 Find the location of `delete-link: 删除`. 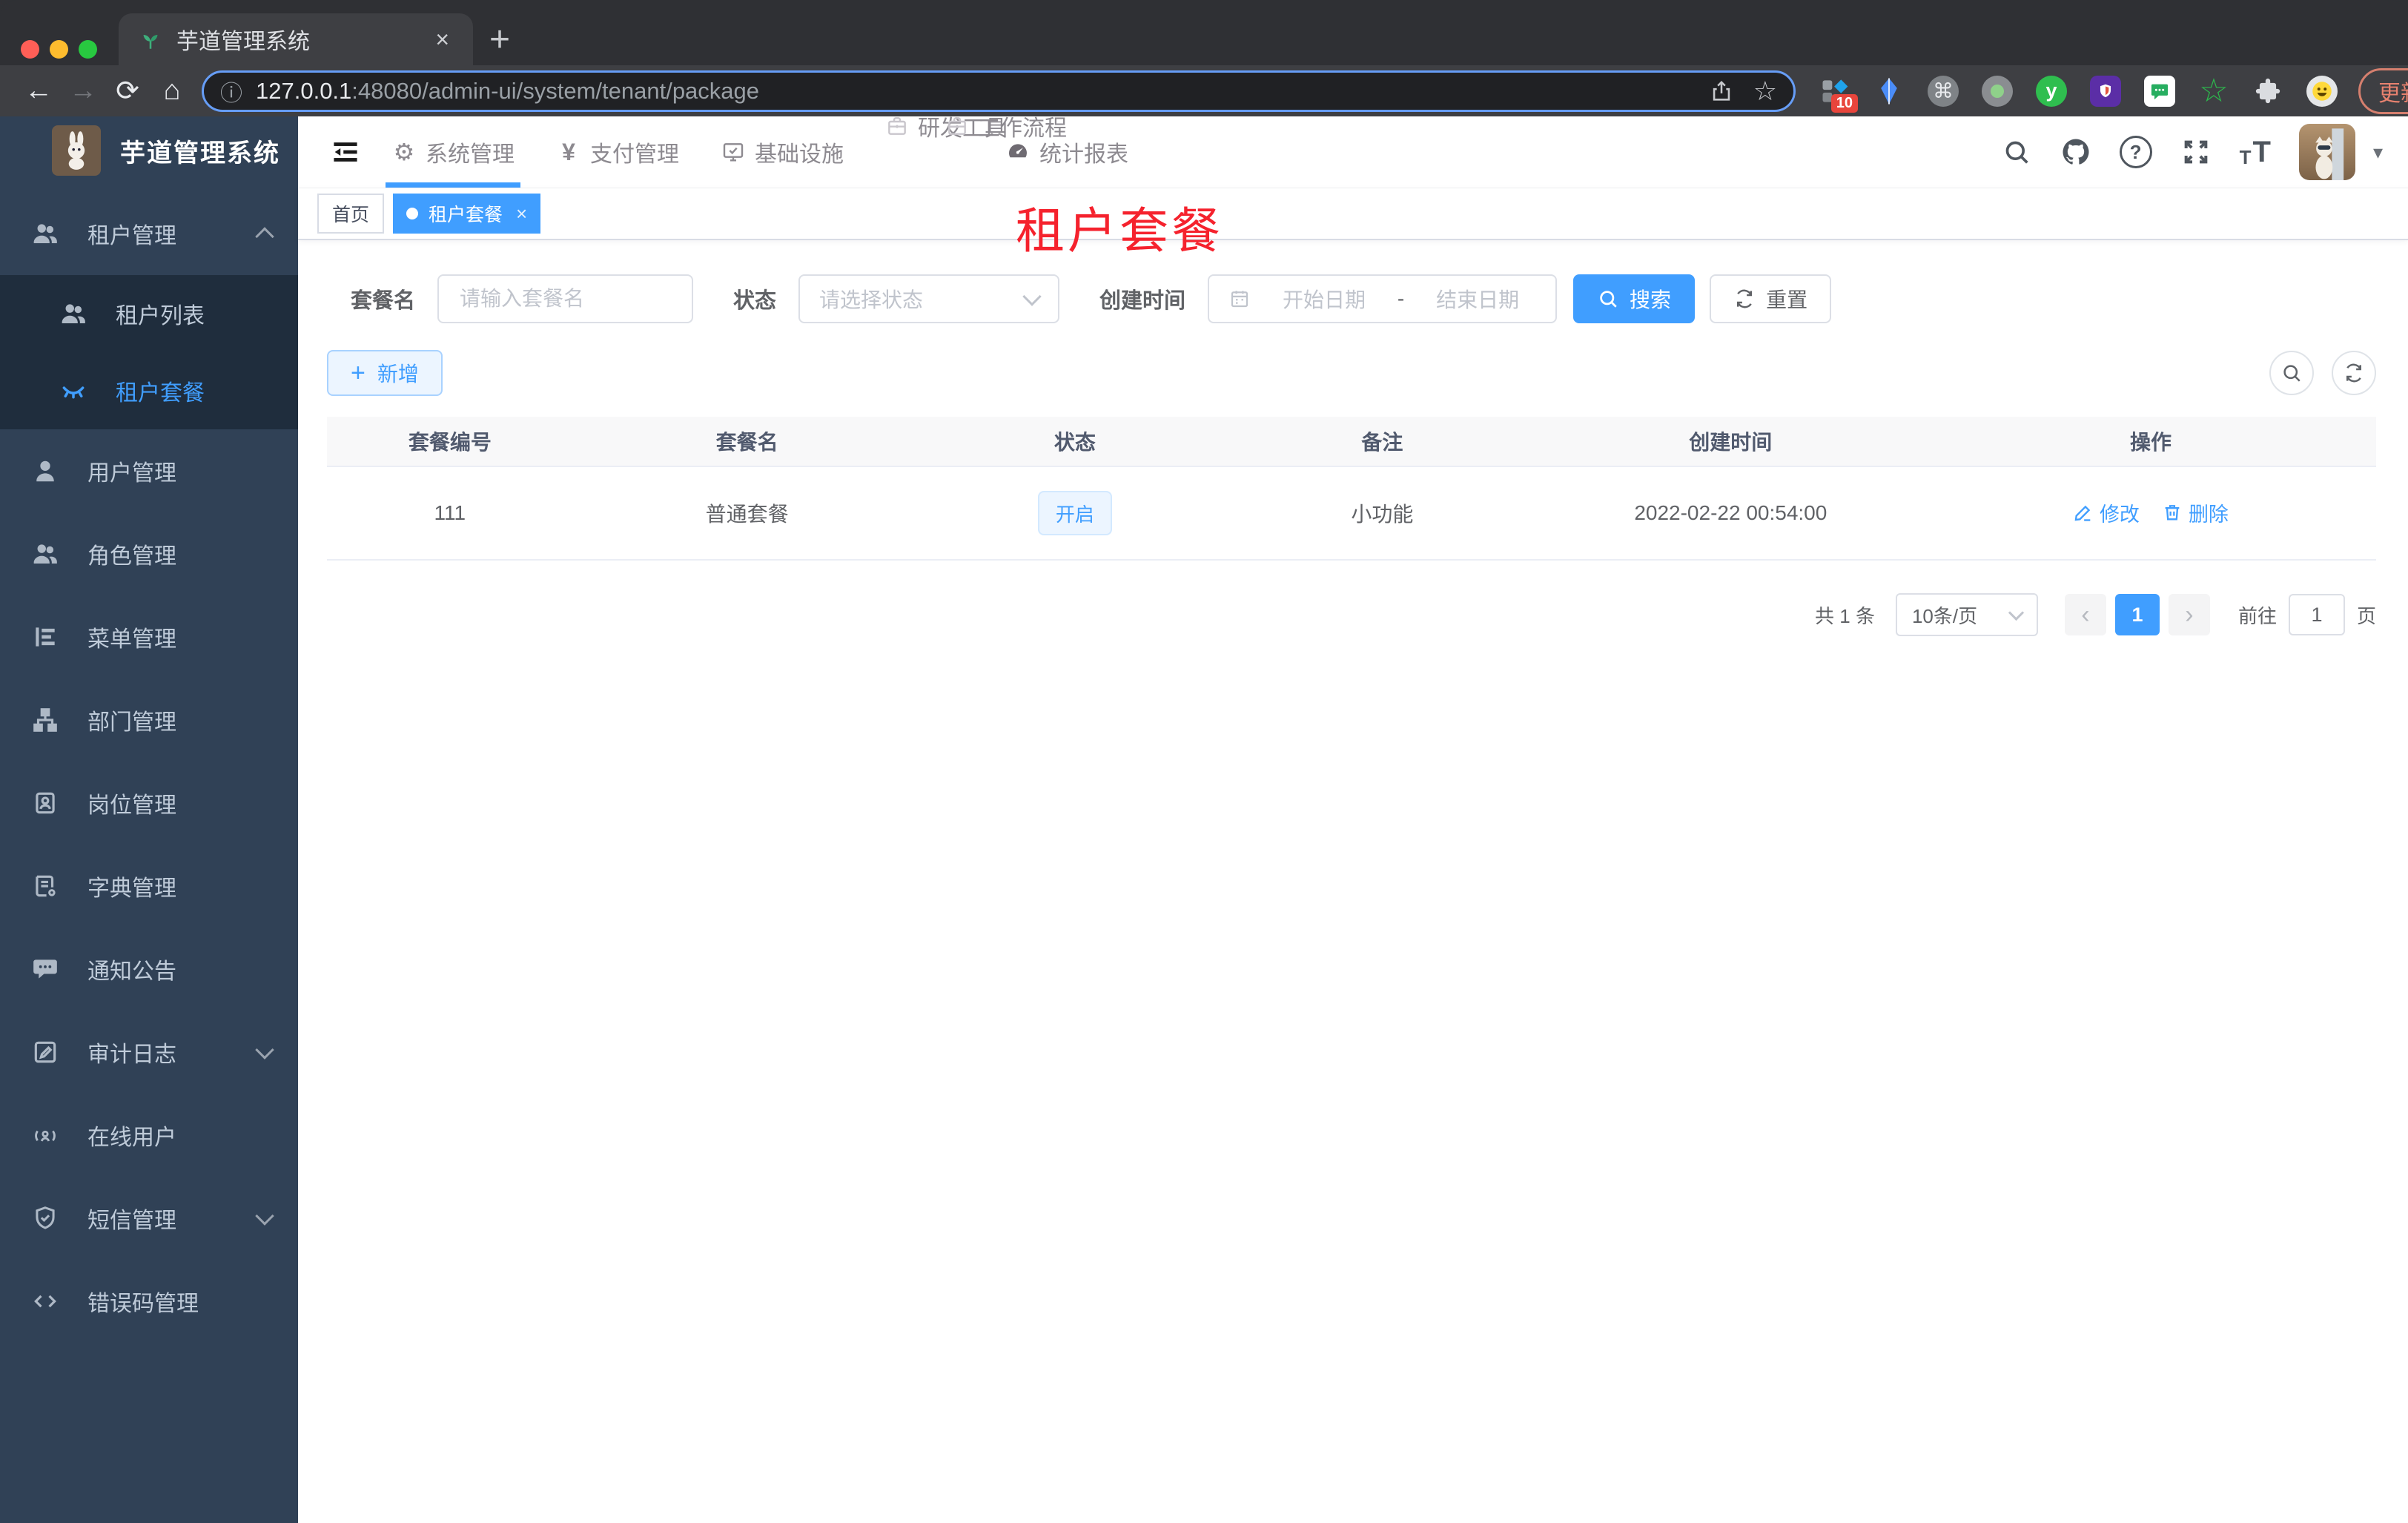

delete-link: 删除 is located at coordinates (2195, 513).